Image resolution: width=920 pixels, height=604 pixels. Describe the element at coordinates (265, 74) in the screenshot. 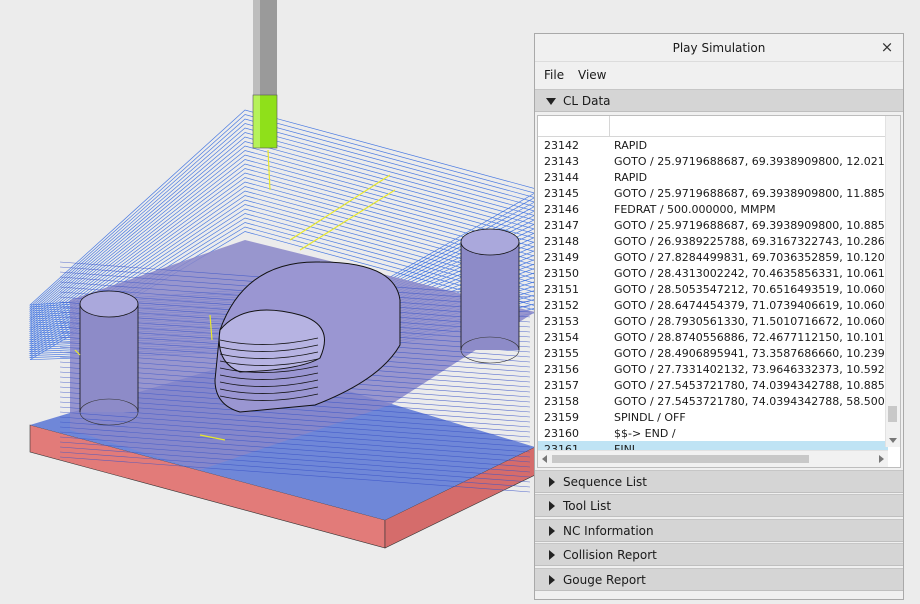

I see `cutting-tool` at that location.